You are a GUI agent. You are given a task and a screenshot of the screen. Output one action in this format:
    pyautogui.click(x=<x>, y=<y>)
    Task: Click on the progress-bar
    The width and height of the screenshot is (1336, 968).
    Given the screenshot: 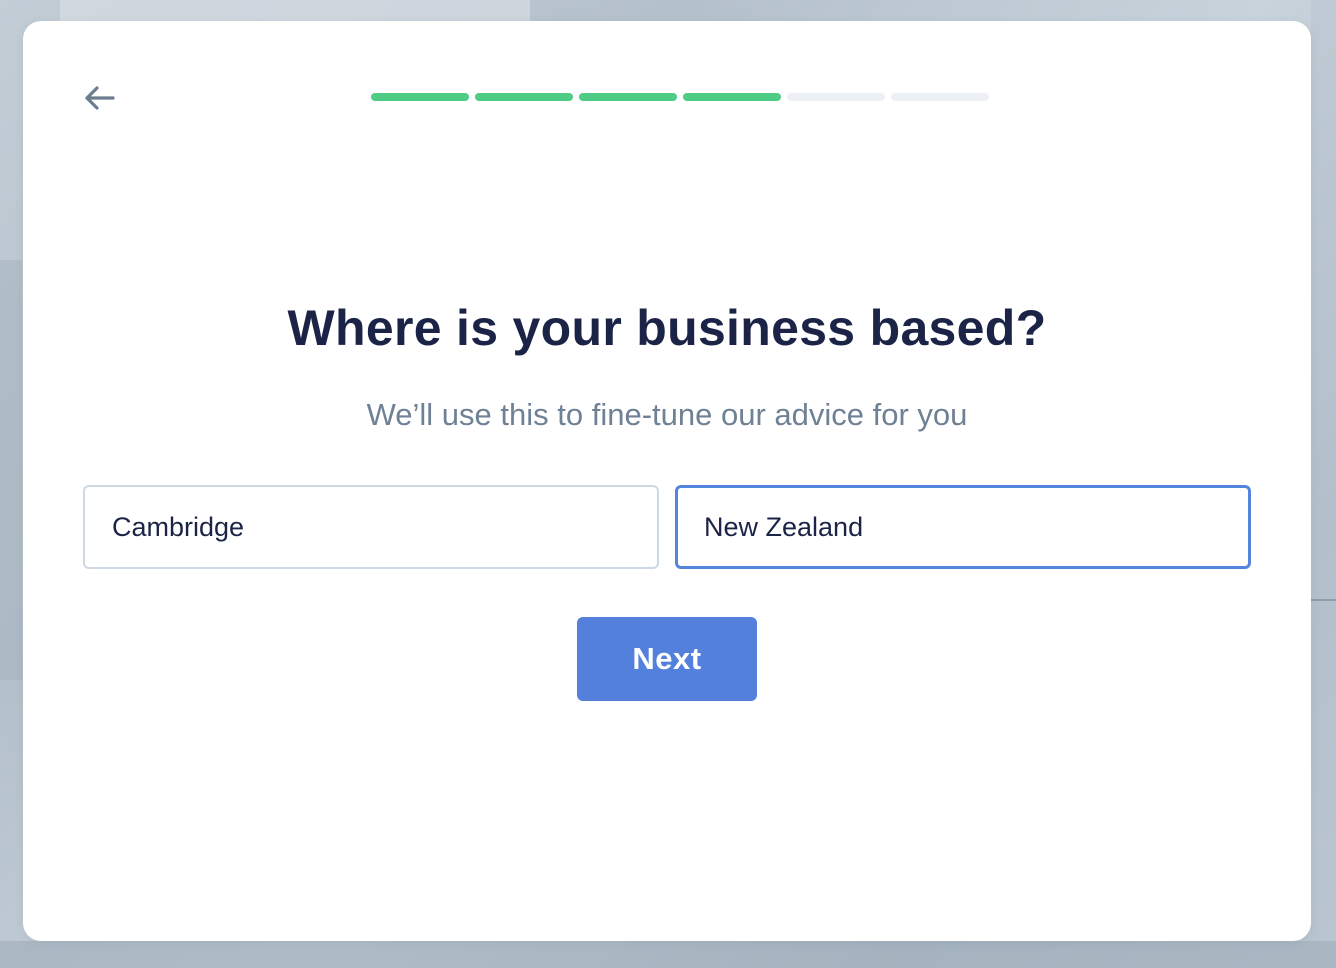 What is the action you would take?
    pyautogui.click(x=680, y=97)
    